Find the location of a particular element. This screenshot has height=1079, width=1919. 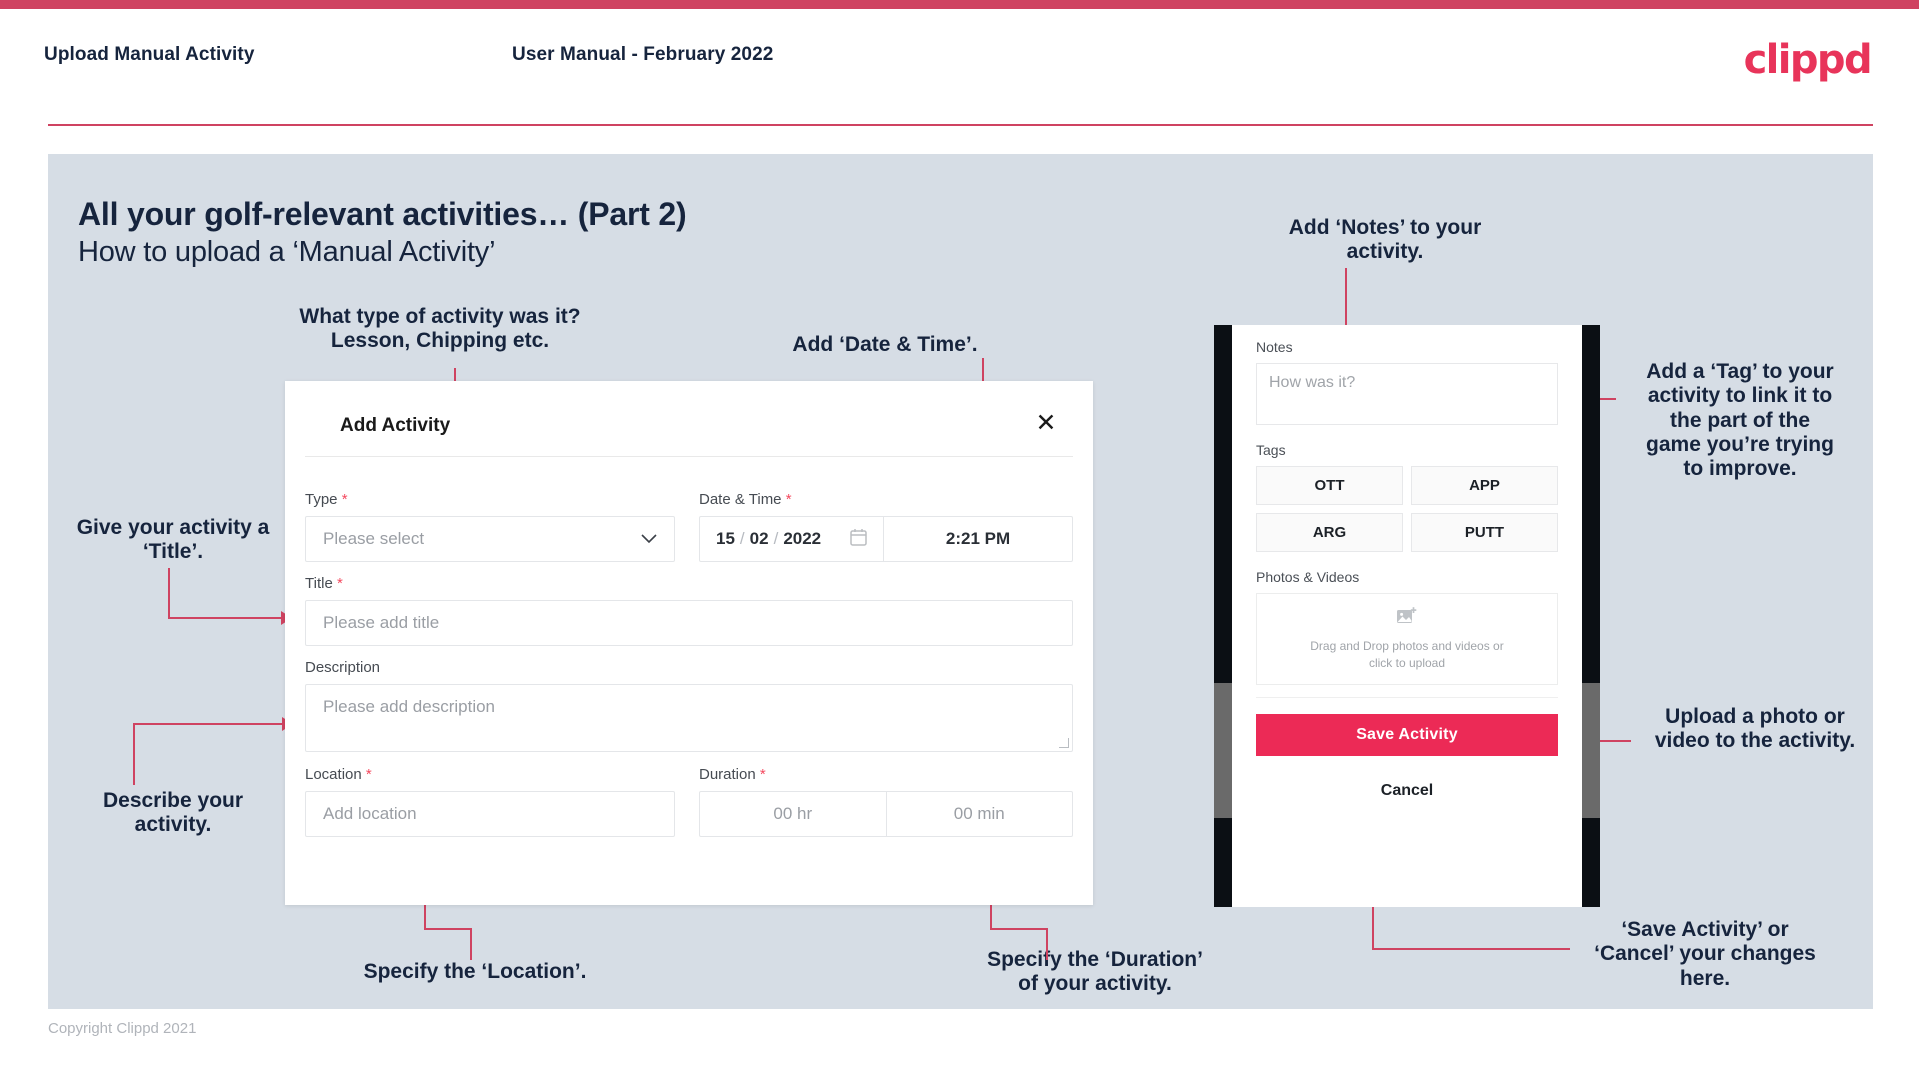

title-input: Please add title is located at coordinates (689, 623).